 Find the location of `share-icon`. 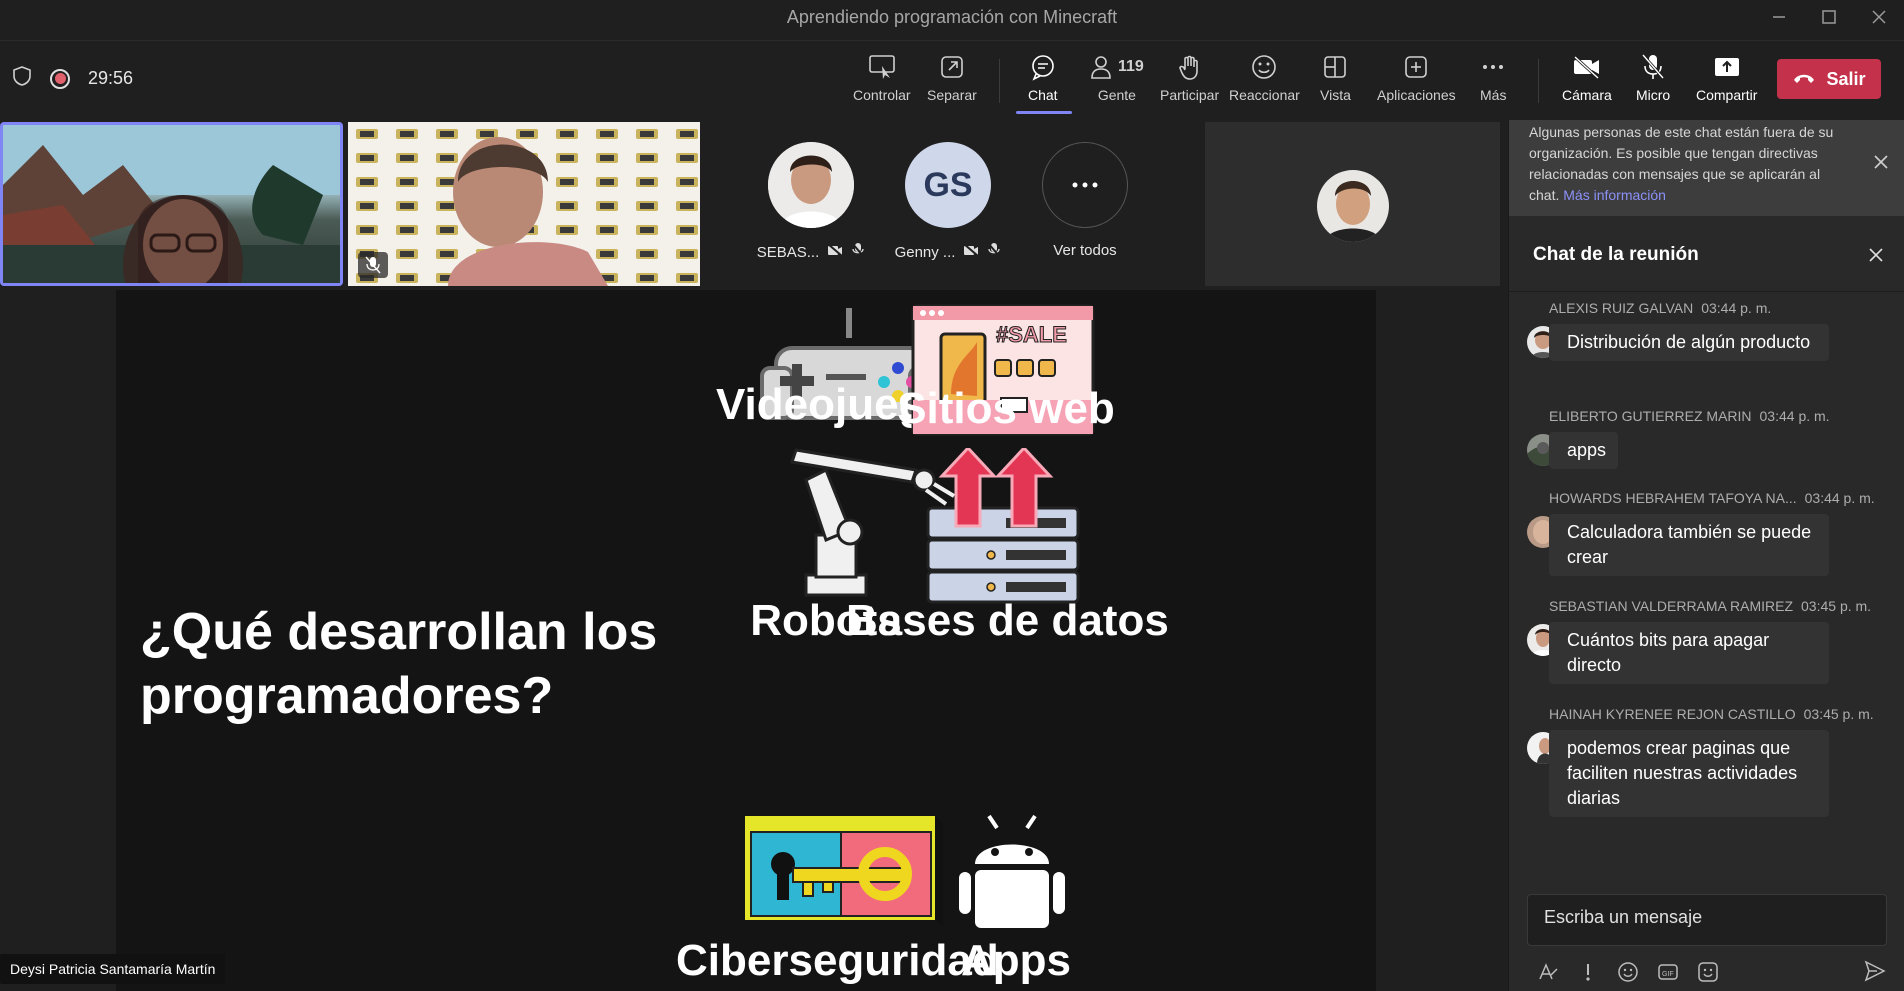

share-icon is located at coordinates (1727, 67).